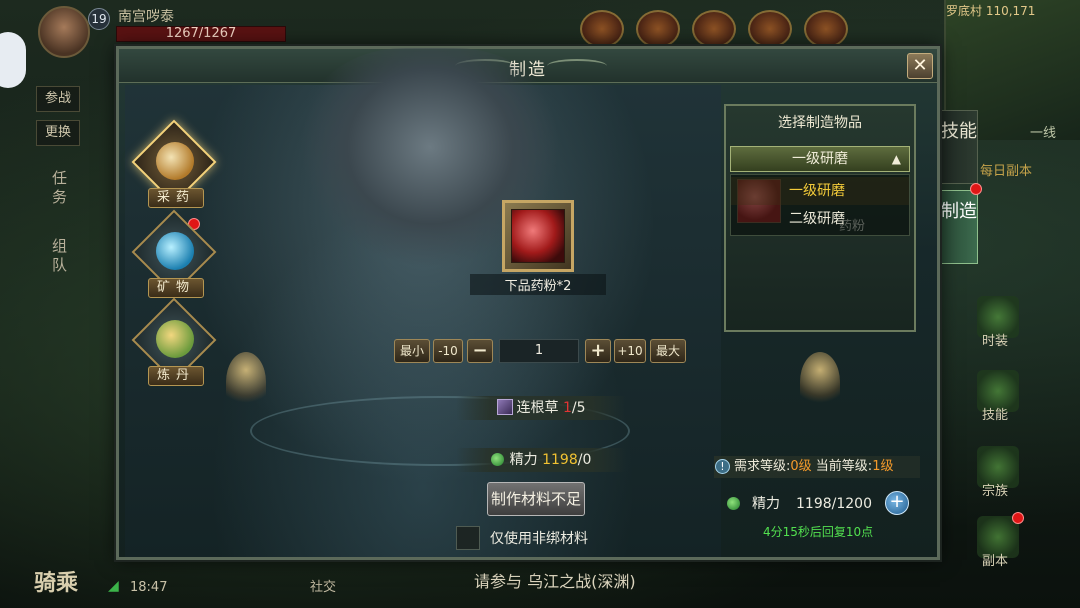  I want to click on tab-quests: 任务, so click(55, 189).